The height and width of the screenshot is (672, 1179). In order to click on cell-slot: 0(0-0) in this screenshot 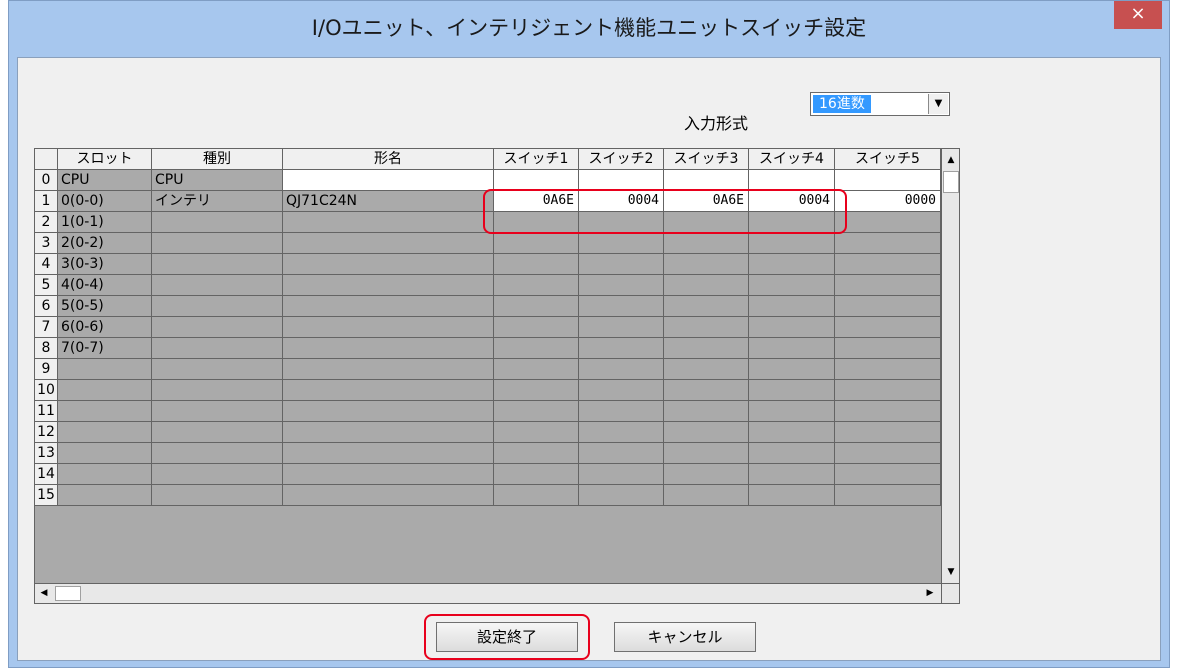, I will do `click(105, 201)`.